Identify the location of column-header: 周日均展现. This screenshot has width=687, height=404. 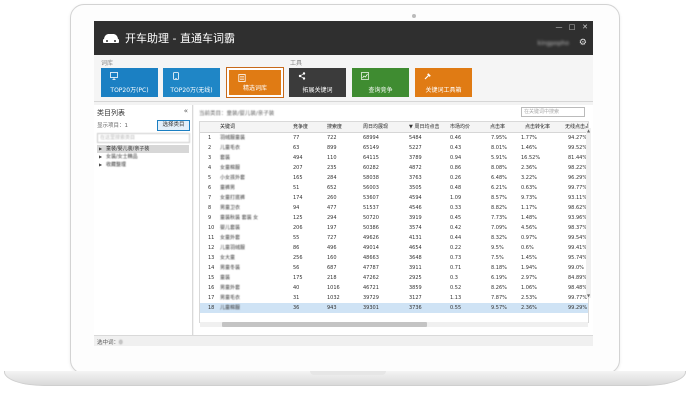
(375, 127).